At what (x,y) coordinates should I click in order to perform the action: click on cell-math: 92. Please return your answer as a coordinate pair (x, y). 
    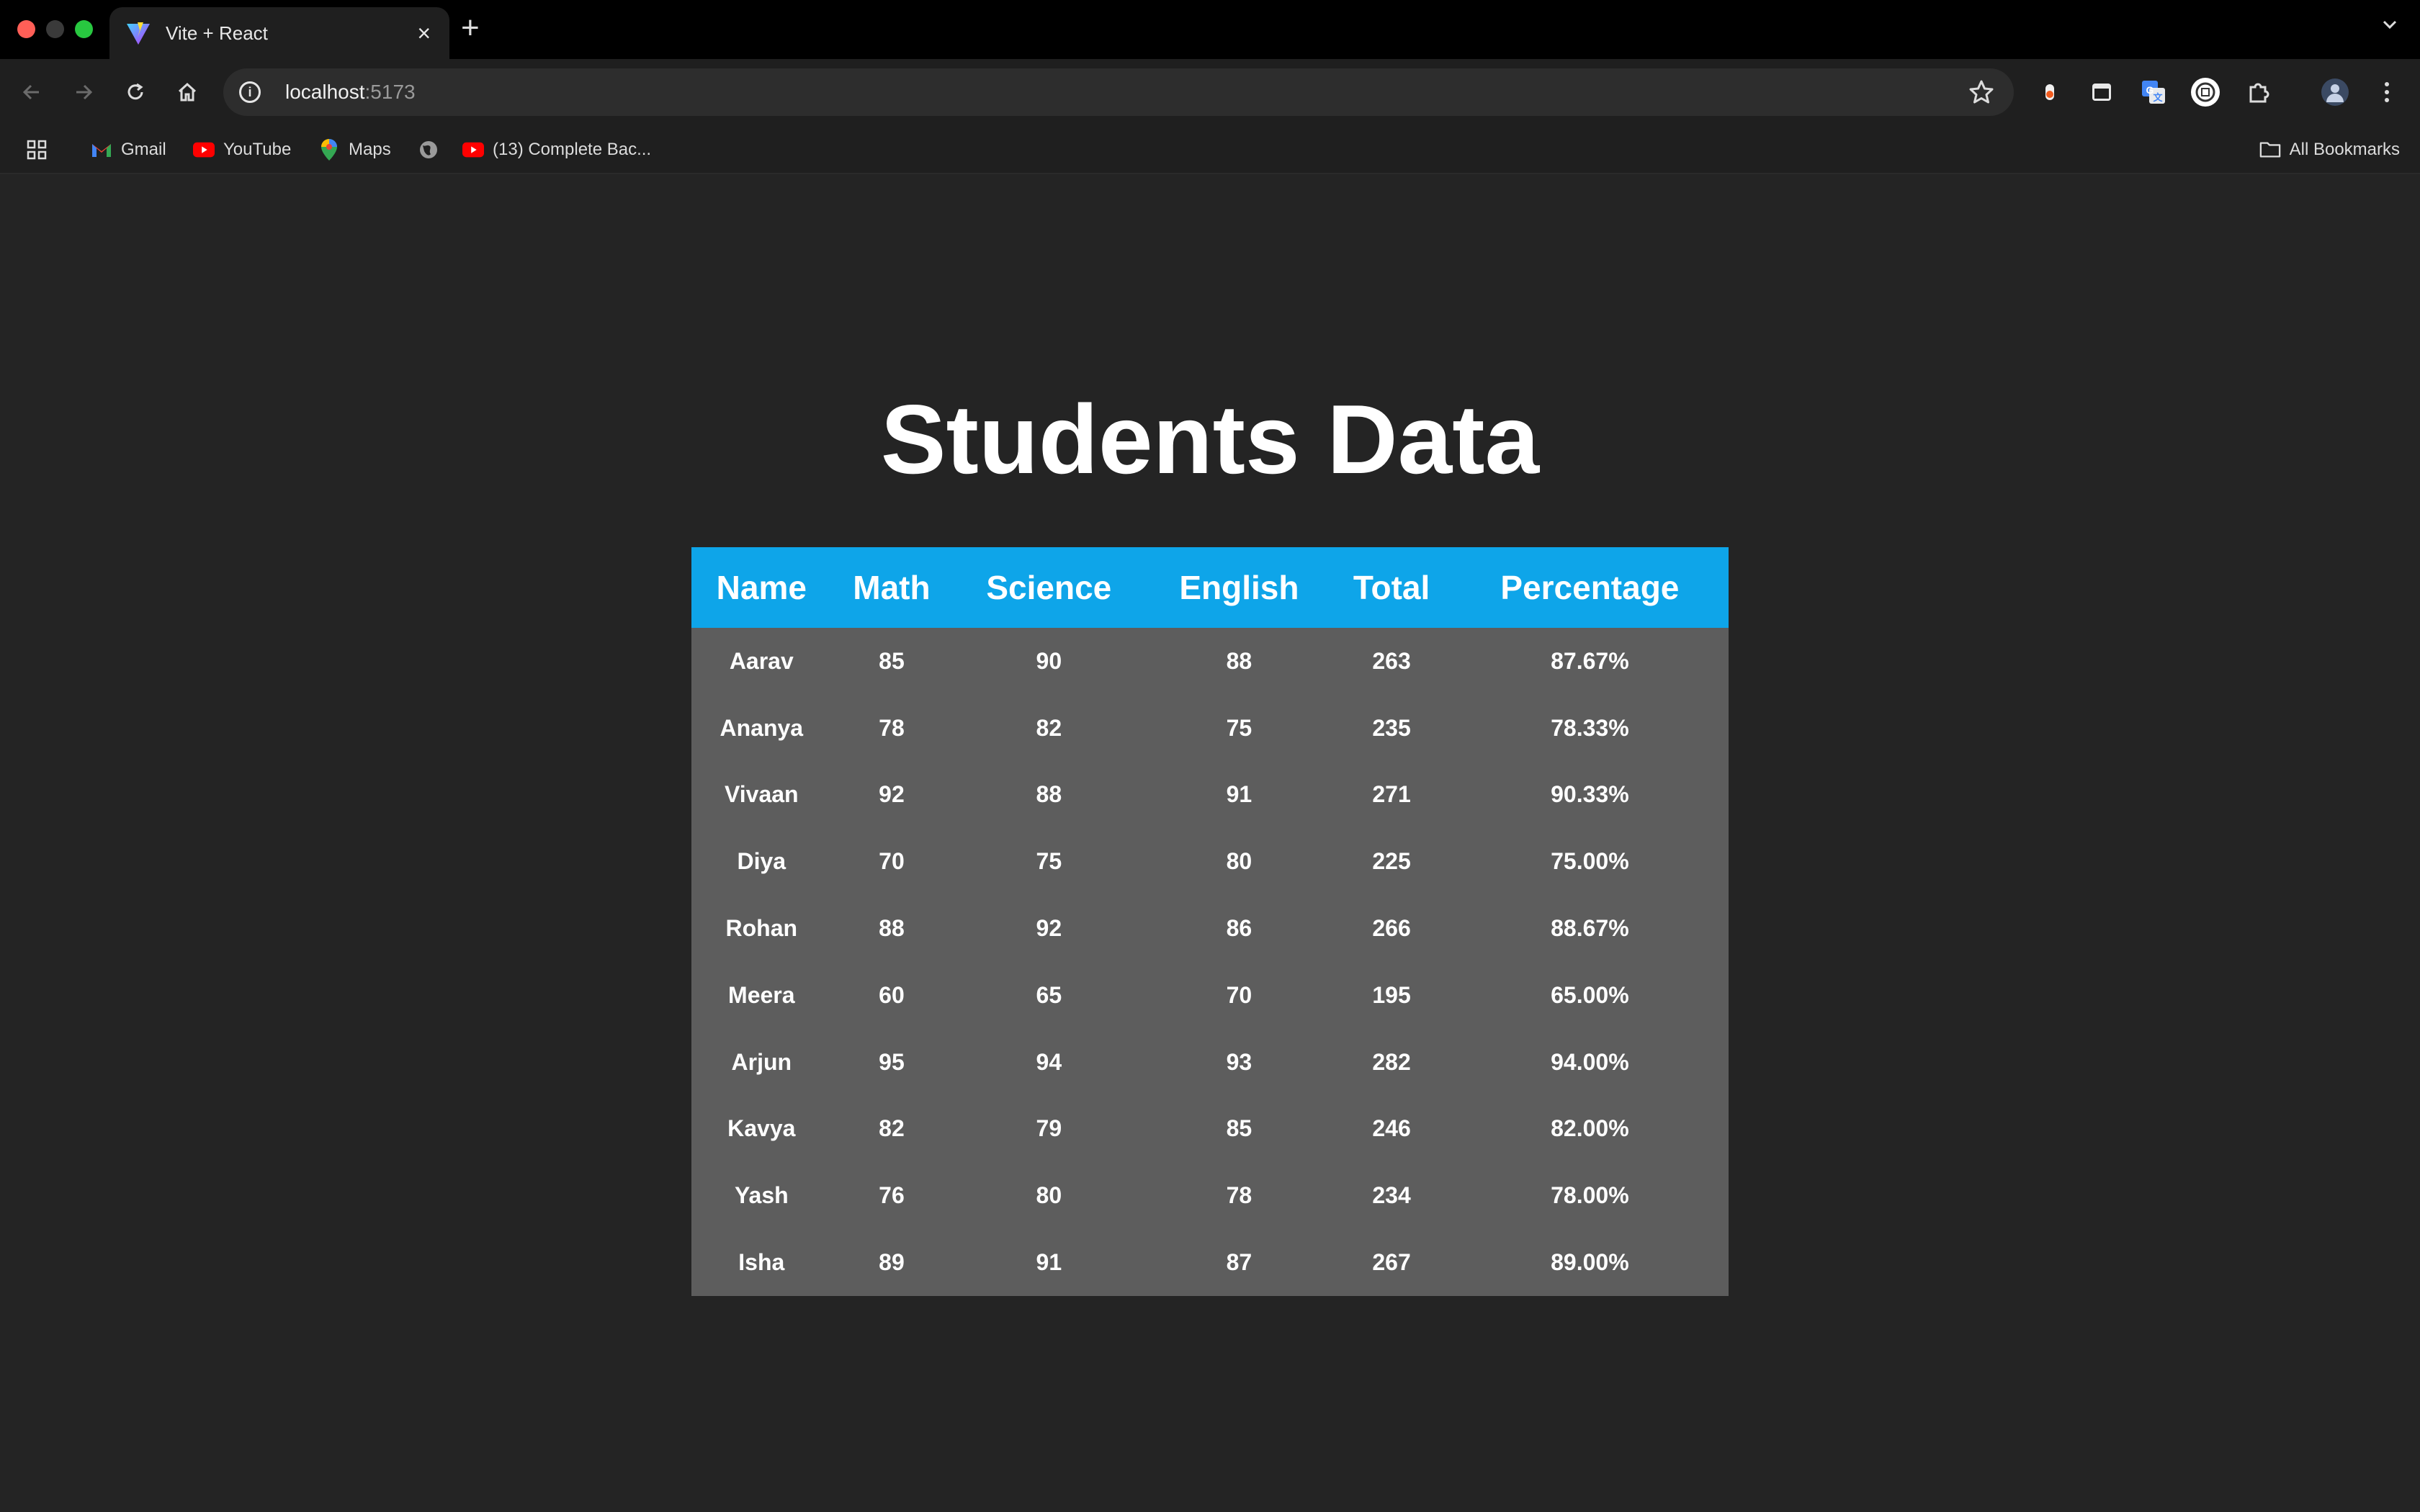
    Looking at the image, I should click on (892, 794).